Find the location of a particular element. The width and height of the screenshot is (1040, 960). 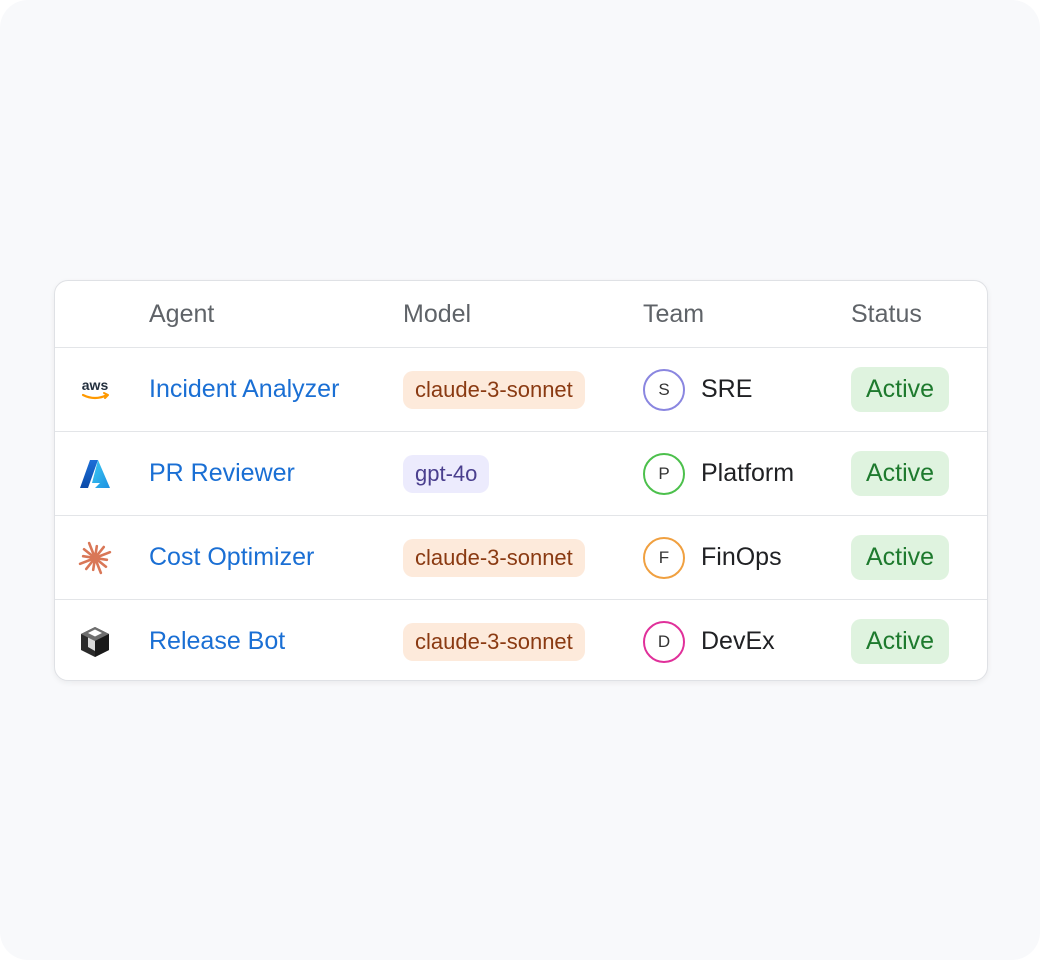

agent-link: Incident Analyzer is located at coordinates (244, 389).